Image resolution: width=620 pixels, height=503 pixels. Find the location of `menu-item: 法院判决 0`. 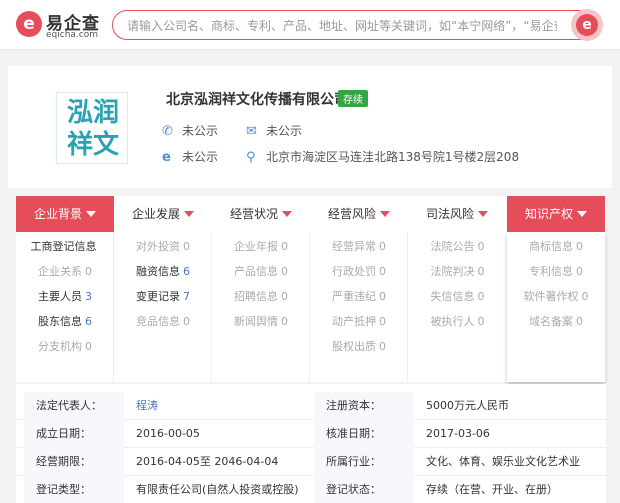

menu-item: 法院判决 0 is located at coordinates (457, 271).